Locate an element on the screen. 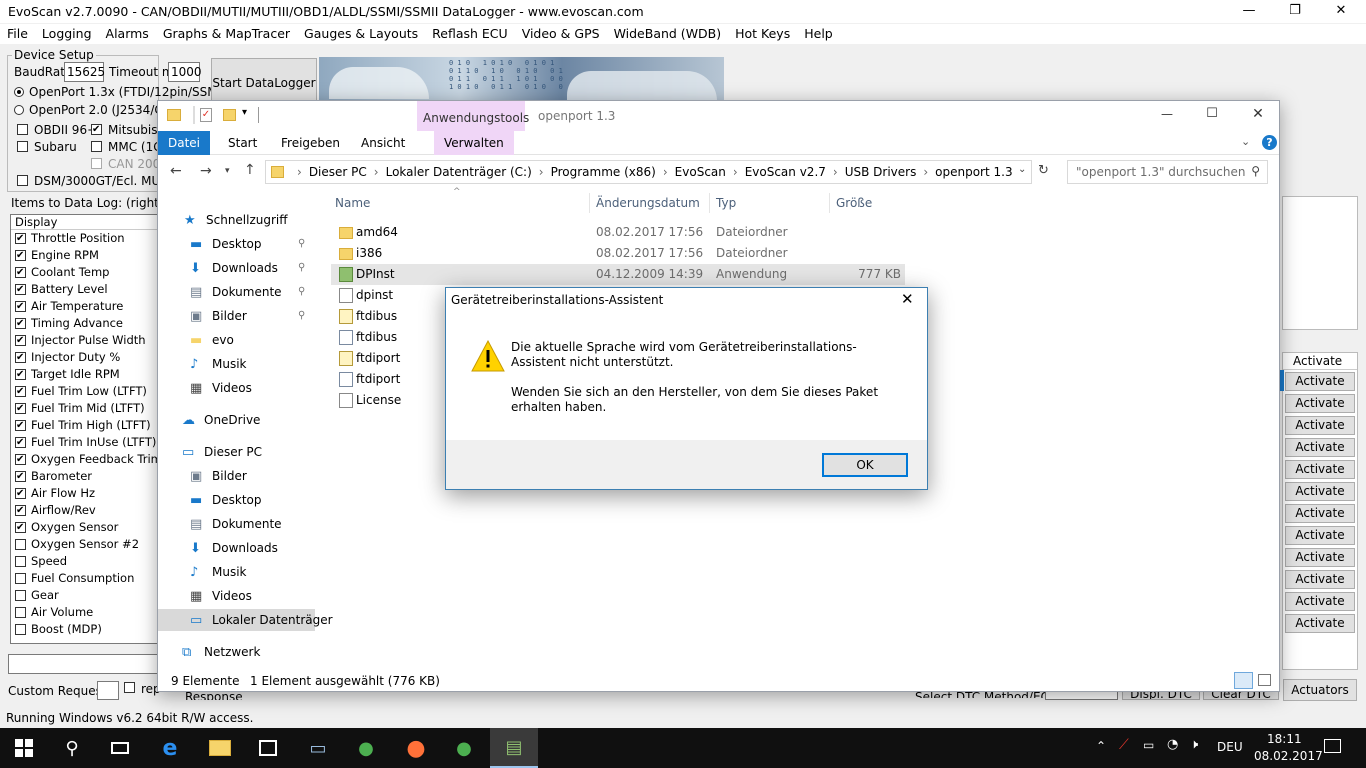 The height and width of the screenshot is (768, 1366). file-row: DPInst 04.12.2009 14:39 Anwendung 777 KB is located at coordinates (618, 274).